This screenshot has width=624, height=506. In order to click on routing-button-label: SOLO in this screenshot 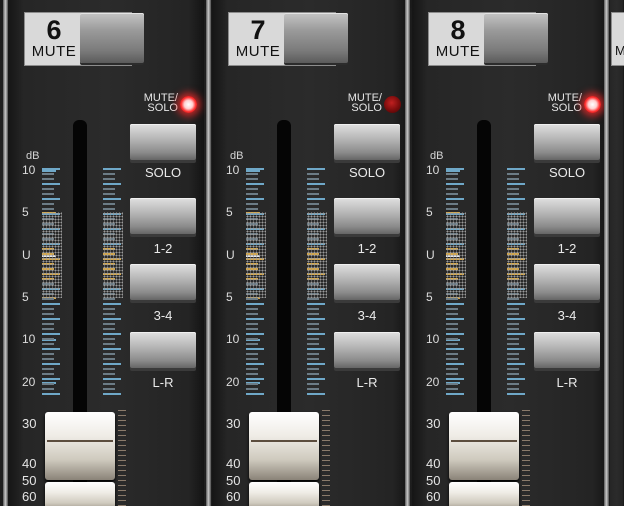, I will do `click(367, 172)`.